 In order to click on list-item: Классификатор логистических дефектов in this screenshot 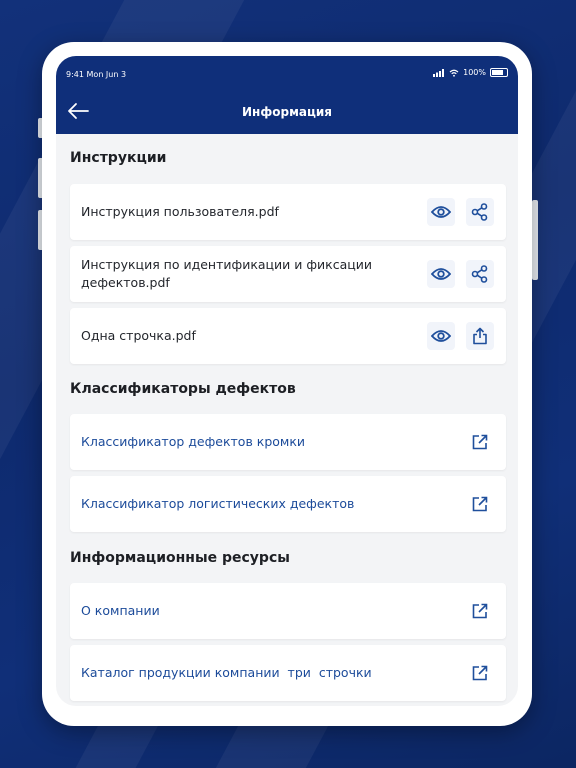, I will do `click(288, 504)`.